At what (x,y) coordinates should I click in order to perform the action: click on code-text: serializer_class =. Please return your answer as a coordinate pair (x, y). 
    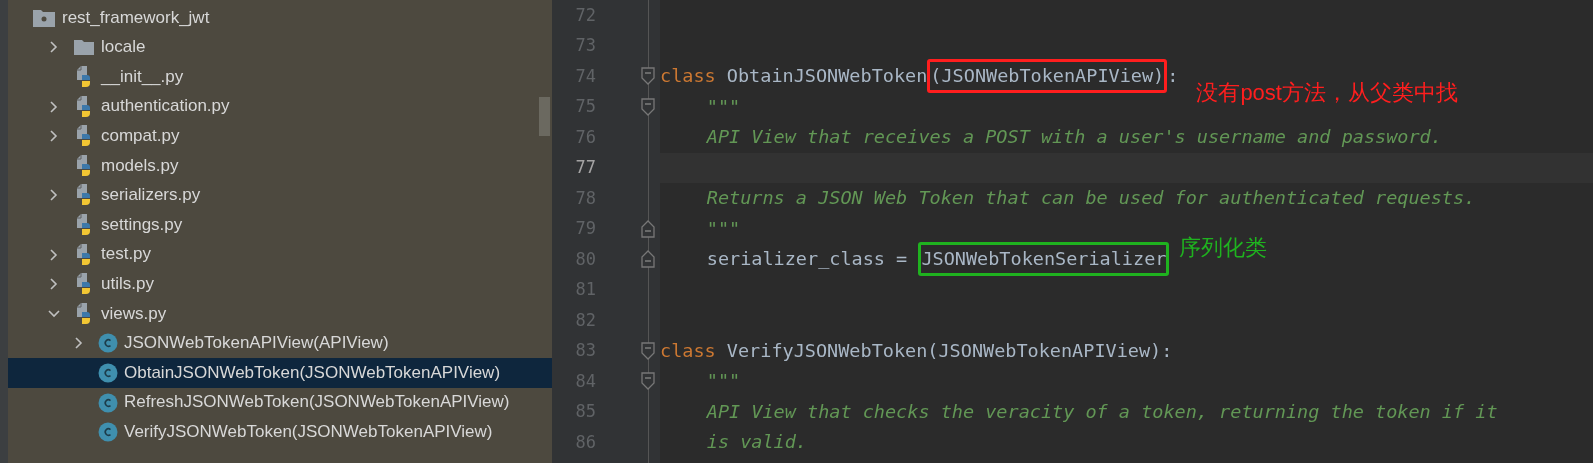
    Looking at the image, I should click on (807, 259).